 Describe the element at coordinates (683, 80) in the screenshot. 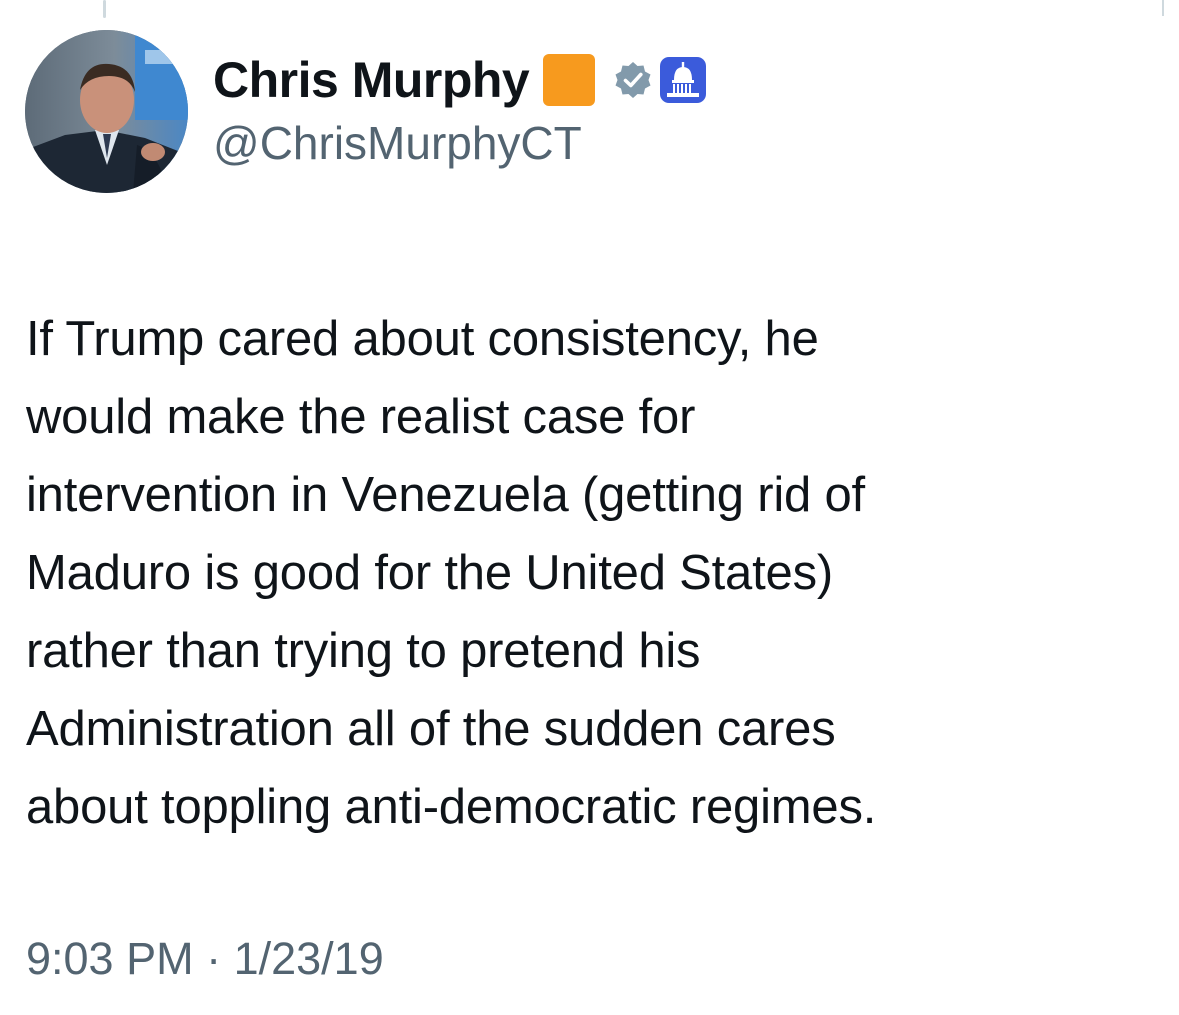

I see `capitol-building-icon` at that location.